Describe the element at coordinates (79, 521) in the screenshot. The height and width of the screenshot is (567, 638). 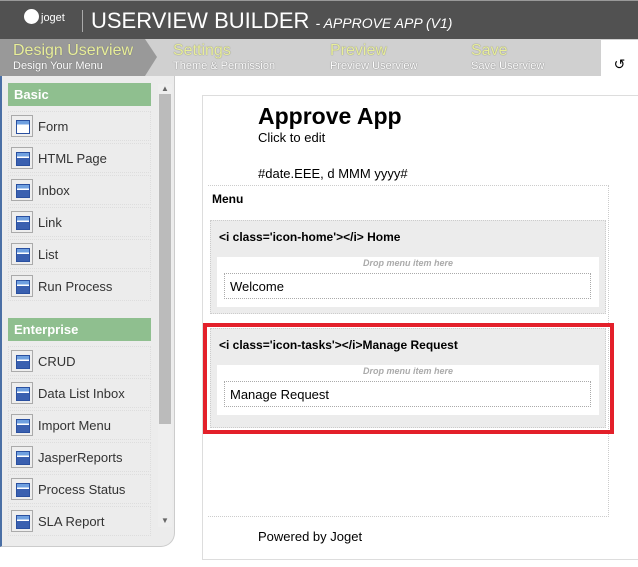
I see `palette-sla-report: SLA Report` at that location.